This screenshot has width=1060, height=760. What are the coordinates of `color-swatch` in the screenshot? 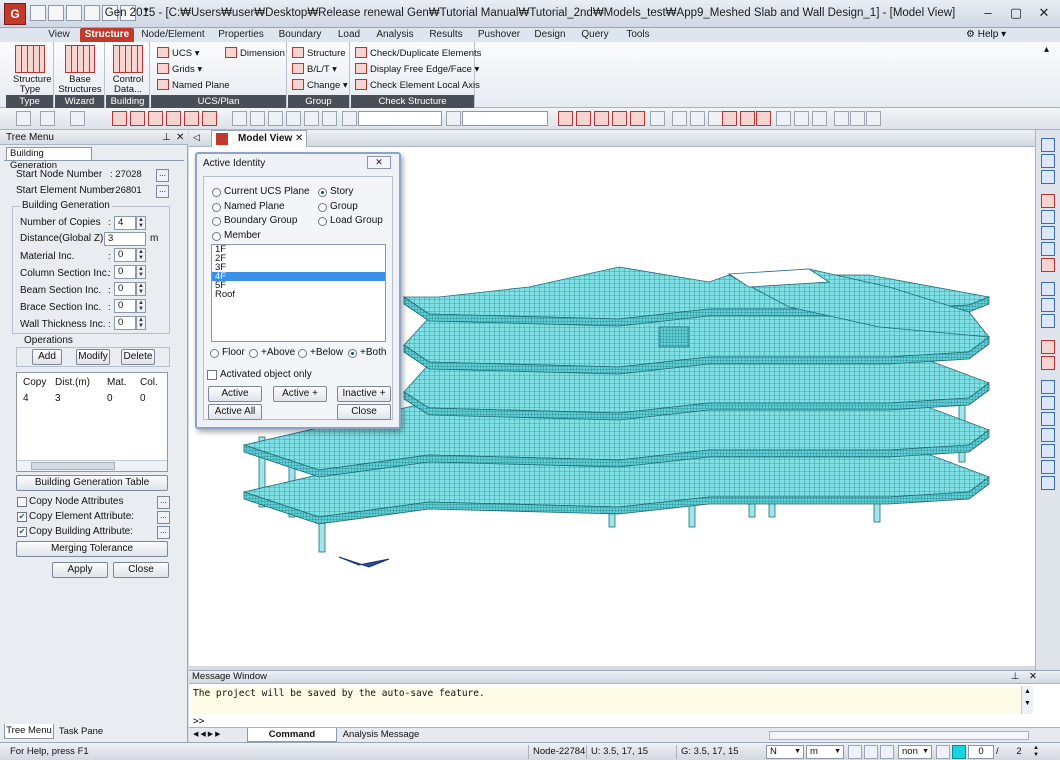 It's located at (959, 752).